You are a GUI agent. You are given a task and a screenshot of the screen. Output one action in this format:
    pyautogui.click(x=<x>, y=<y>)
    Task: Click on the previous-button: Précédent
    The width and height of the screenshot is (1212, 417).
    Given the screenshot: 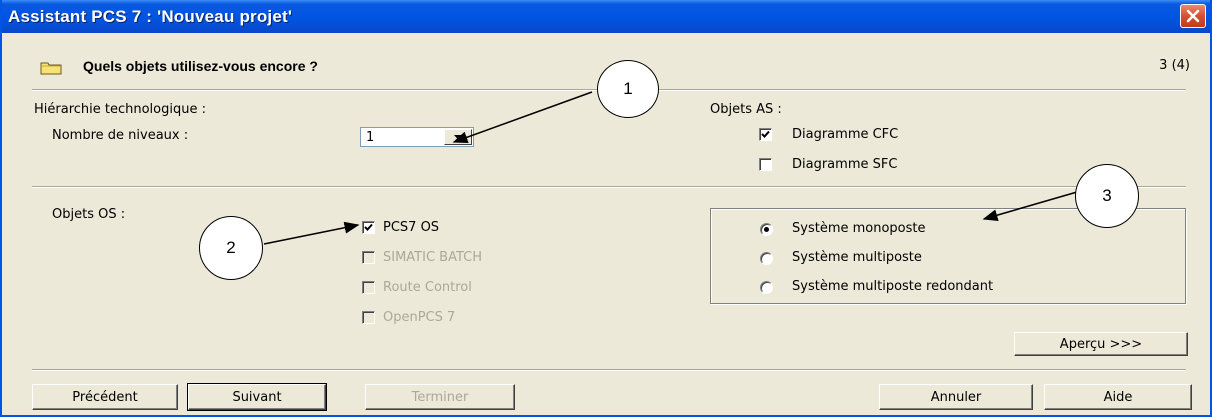 What is the action you would take?
    pyautogui.click(x=105, y=397)
    